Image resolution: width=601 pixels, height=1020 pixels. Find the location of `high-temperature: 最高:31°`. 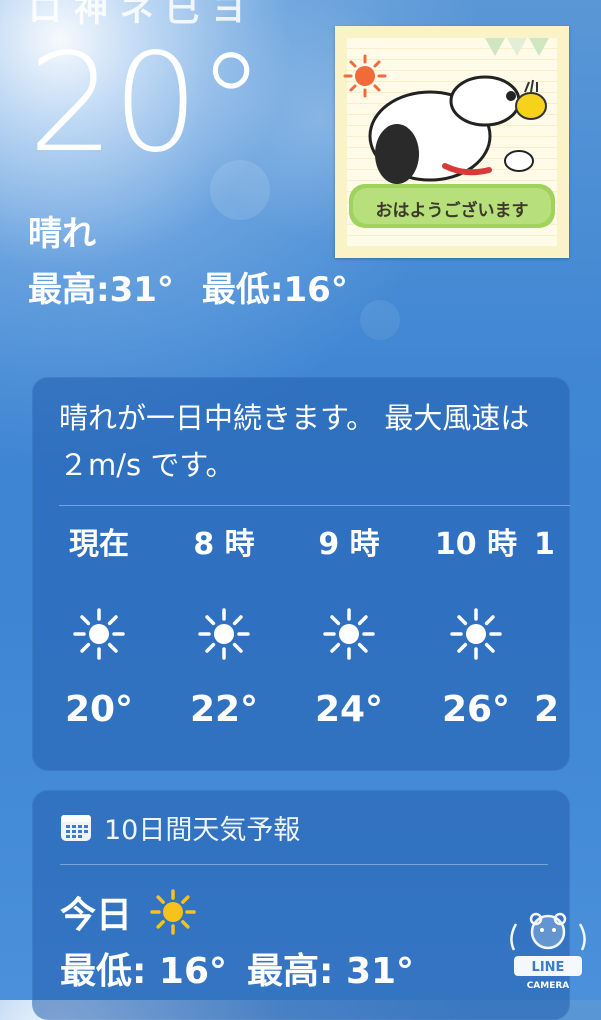

high-temperature: 最高:31° is located at coordinates (101, 290).